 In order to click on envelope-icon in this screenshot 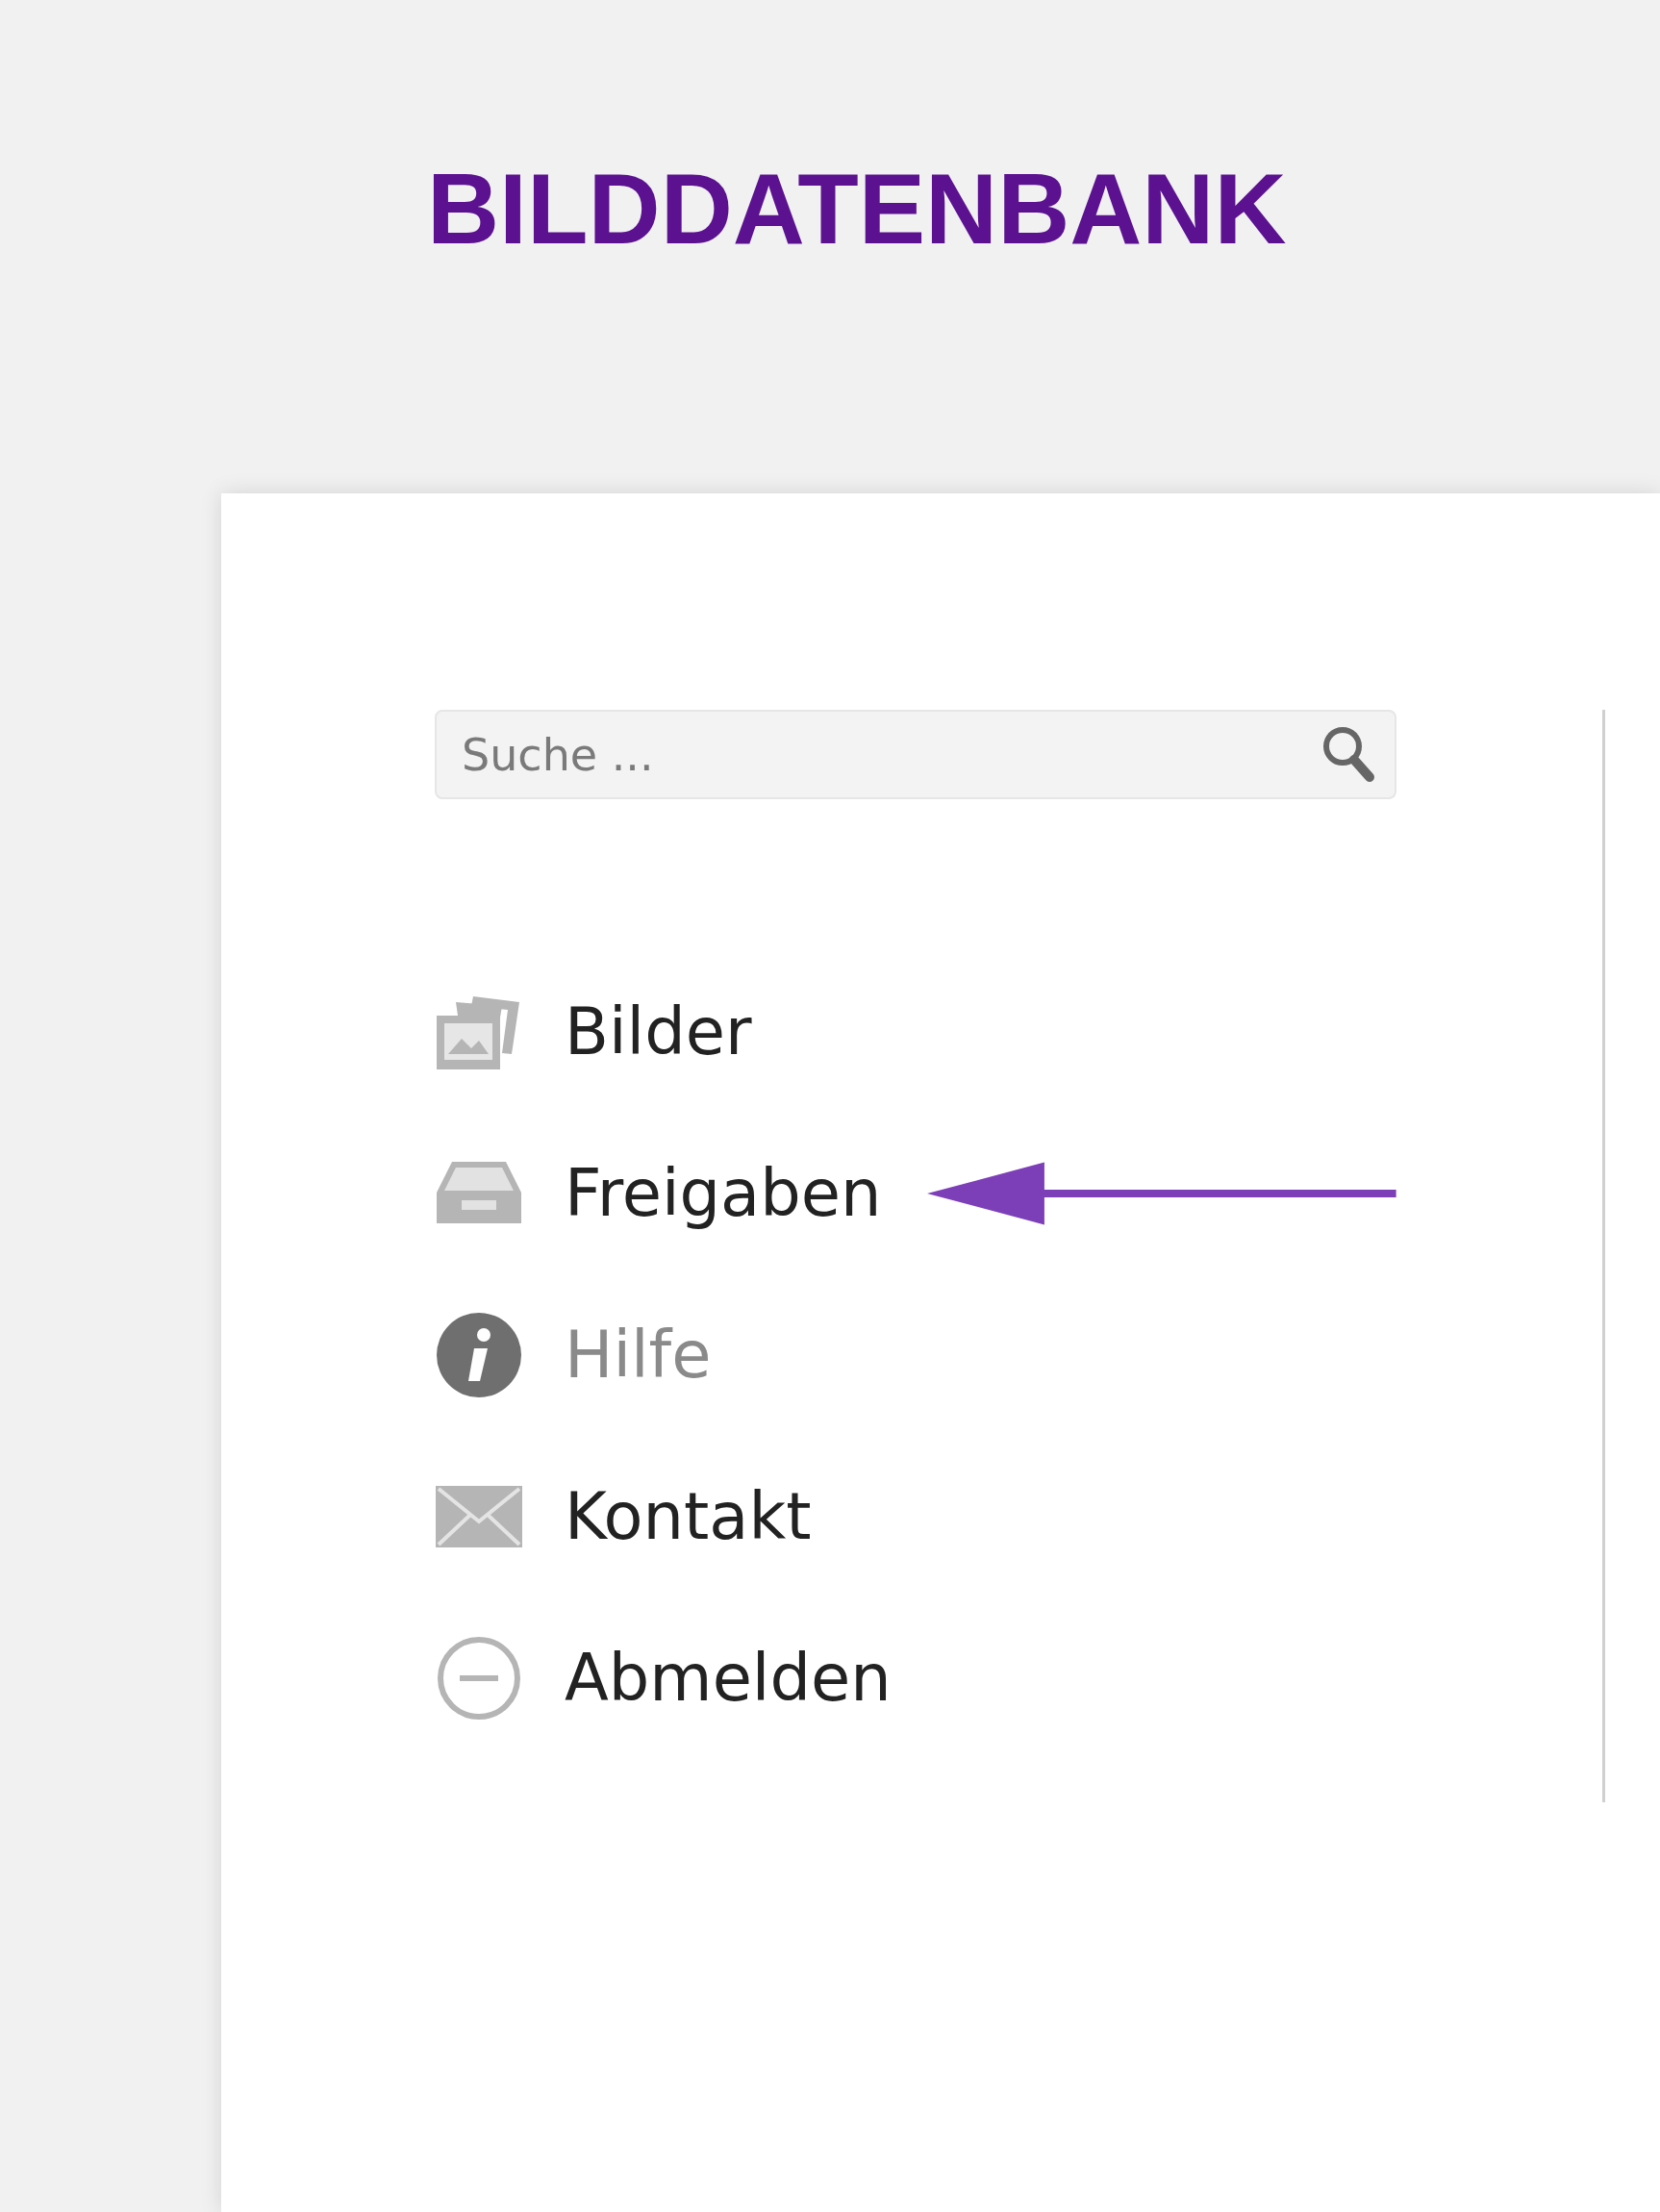, I will do `click(479, 1517)`.